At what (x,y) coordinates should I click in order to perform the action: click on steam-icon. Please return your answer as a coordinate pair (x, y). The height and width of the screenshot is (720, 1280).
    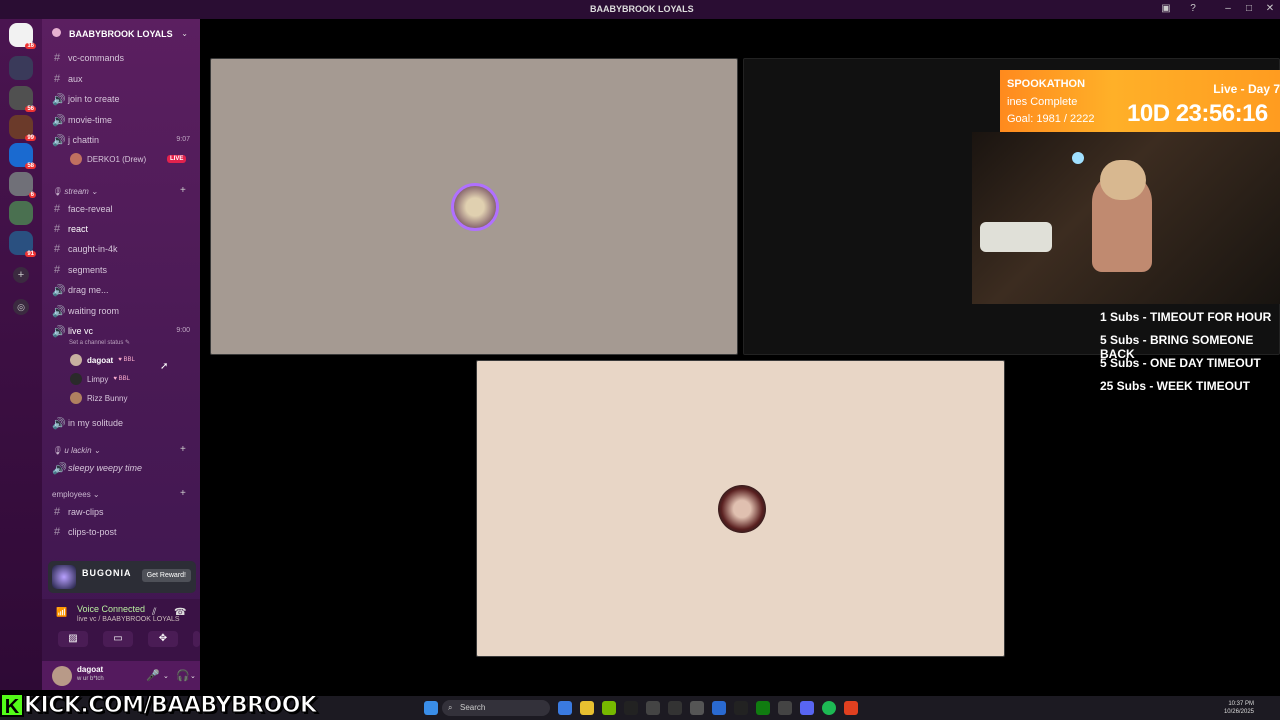
    Looking at the image, I should click on (697, 708).